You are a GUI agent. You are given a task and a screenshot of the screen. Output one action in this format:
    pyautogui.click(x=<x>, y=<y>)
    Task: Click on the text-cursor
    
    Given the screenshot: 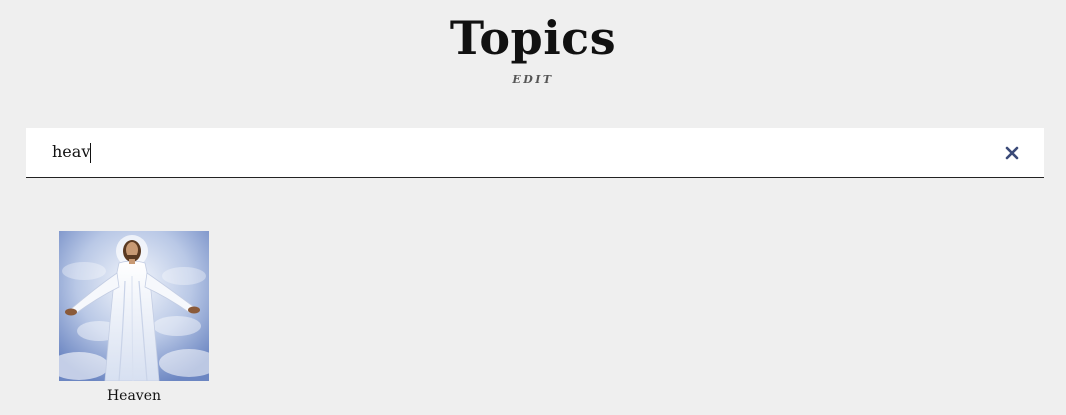 What is the action you would take?
    pyautogui.click(x=91, y=152)
    